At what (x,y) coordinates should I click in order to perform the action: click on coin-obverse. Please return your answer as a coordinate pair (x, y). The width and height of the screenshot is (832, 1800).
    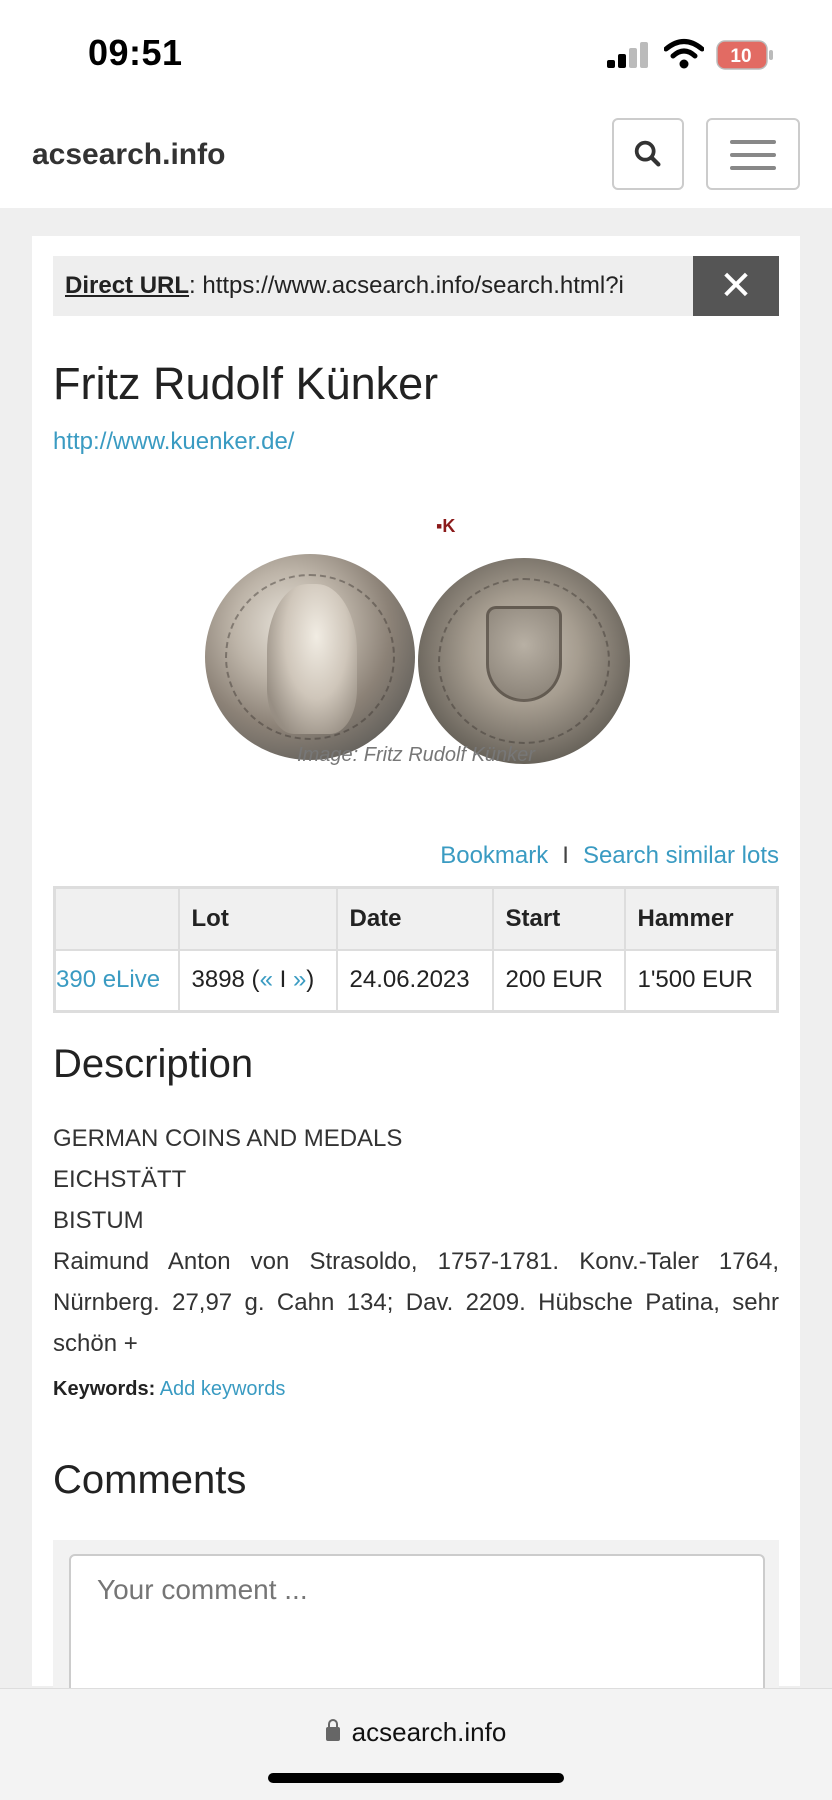
    Looking at the image, I should click on (310, 657).